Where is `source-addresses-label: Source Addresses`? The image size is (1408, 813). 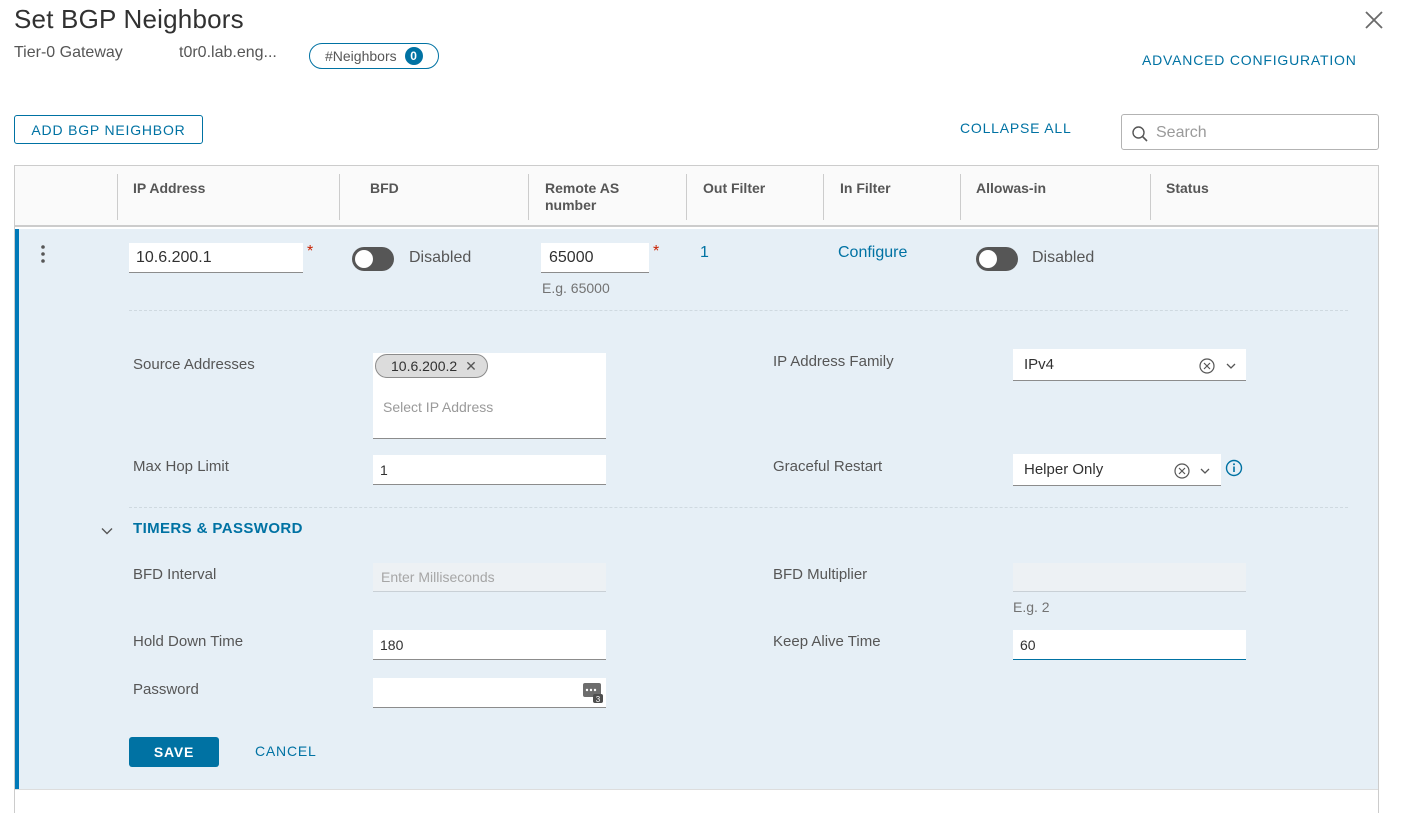
source-addresses-label: Source Addresses is located at coordinates (194, 364).